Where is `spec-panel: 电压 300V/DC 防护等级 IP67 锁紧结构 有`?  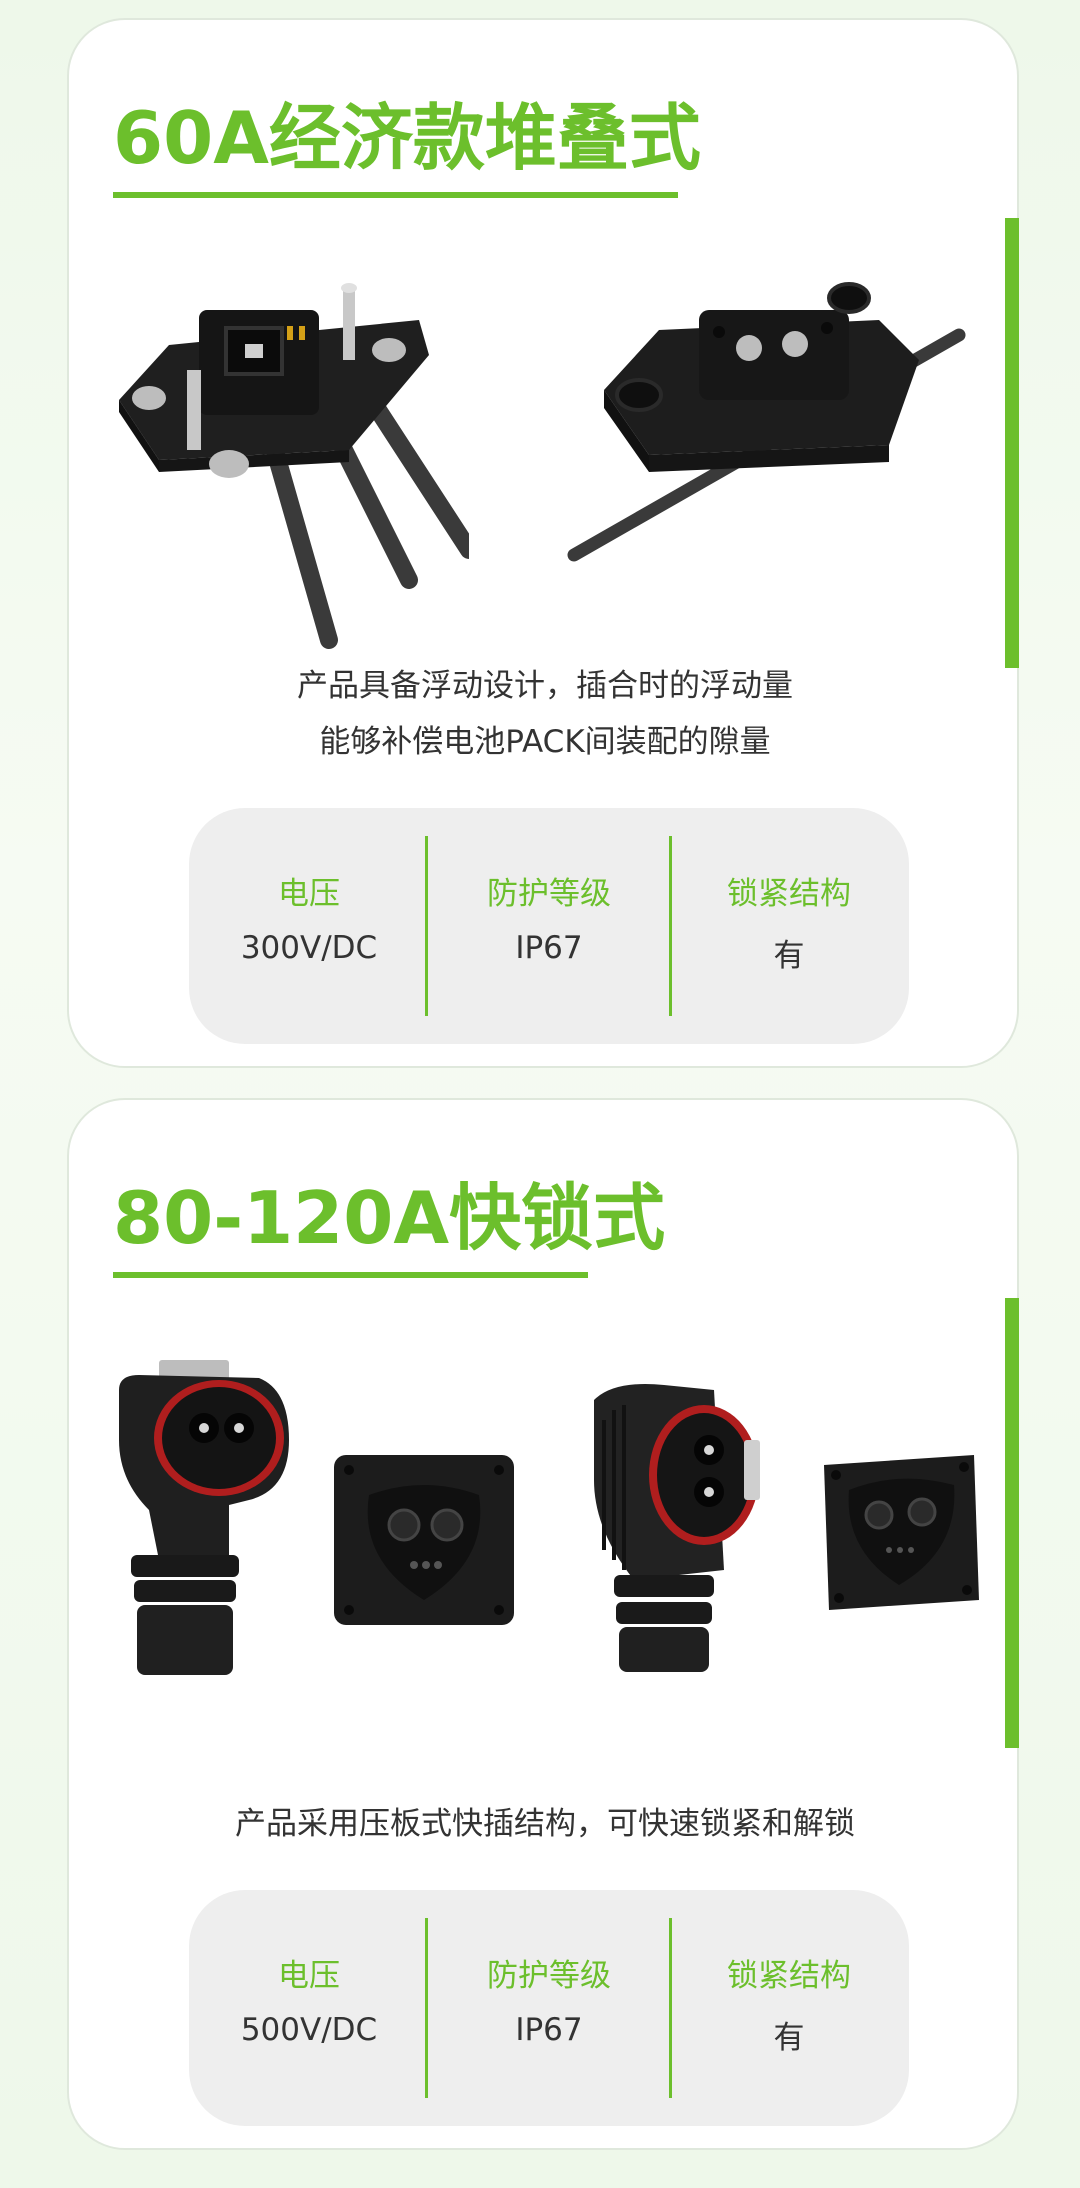 spec-panel: 电压 300V/DC 防护等级 IP67 锁紧结构 有 is located at coordinates (549, 926).